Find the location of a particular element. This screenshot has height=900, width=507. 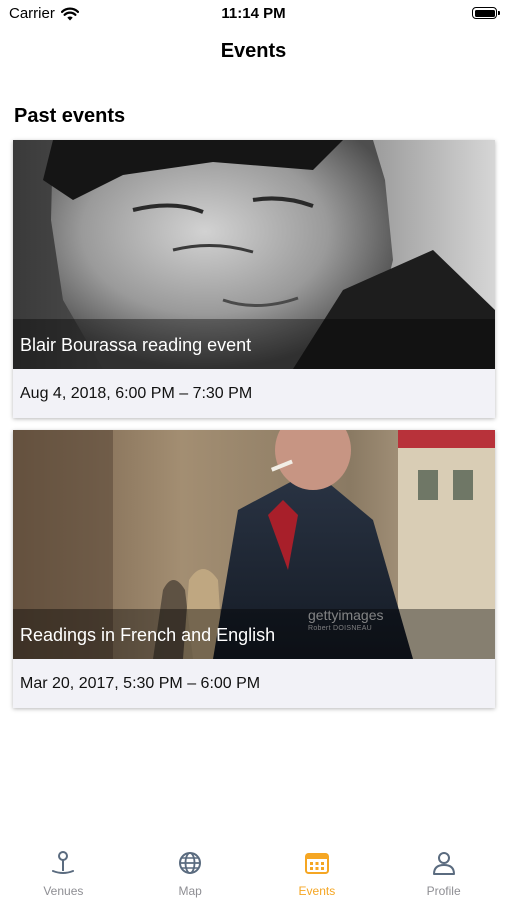

section-title-past-events: Past events is located at coordinates (70, 116).